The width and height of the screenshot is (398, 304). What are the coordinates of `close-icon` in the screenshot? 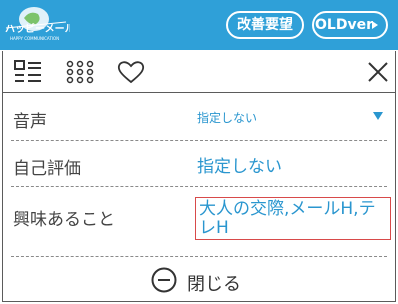 It's located at (378, 72).